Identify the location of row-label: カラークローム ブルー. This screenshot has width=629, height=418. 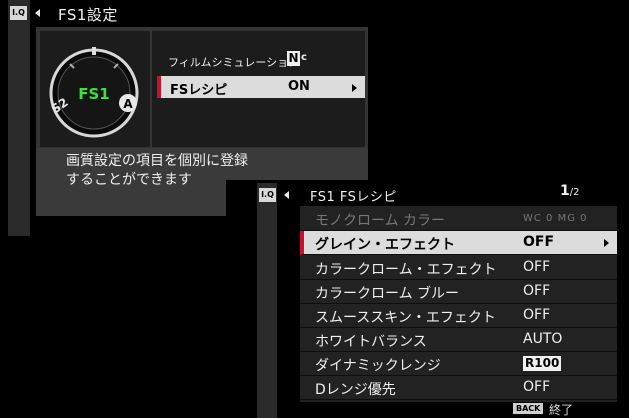
(387, 294).